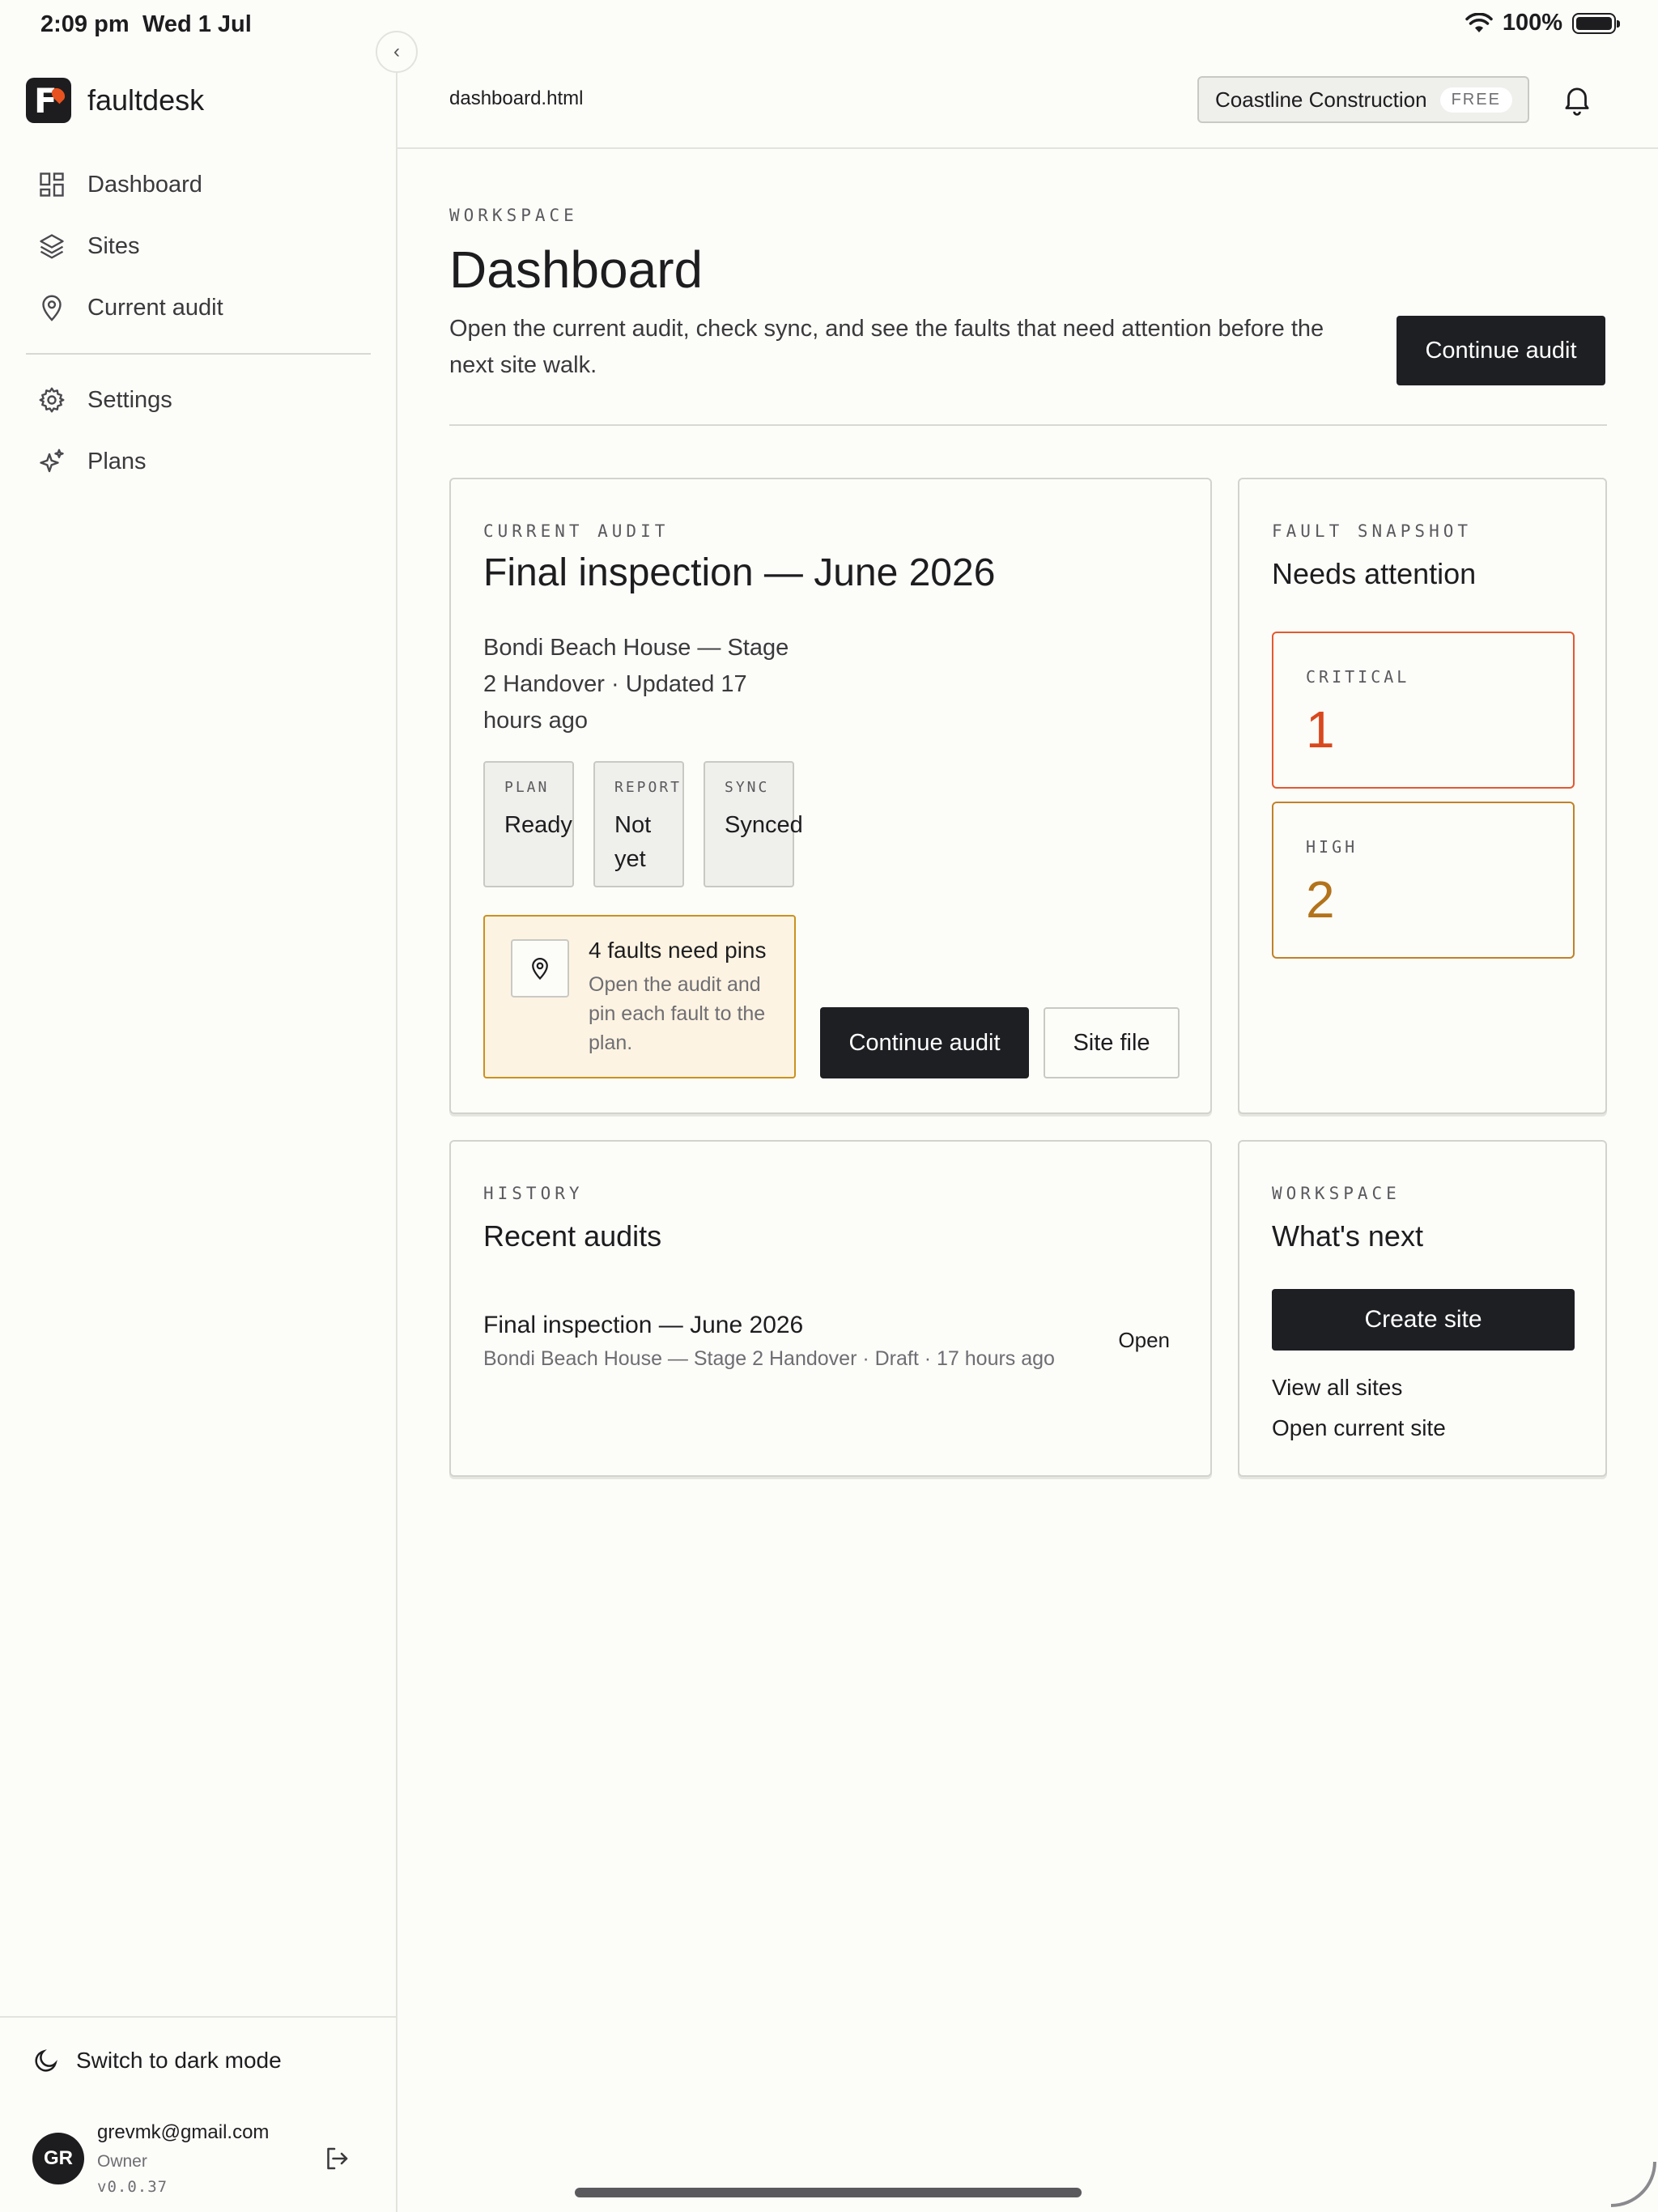 The image size is (1658, 2212). I want to click on header-divider, so click(1028, 425).